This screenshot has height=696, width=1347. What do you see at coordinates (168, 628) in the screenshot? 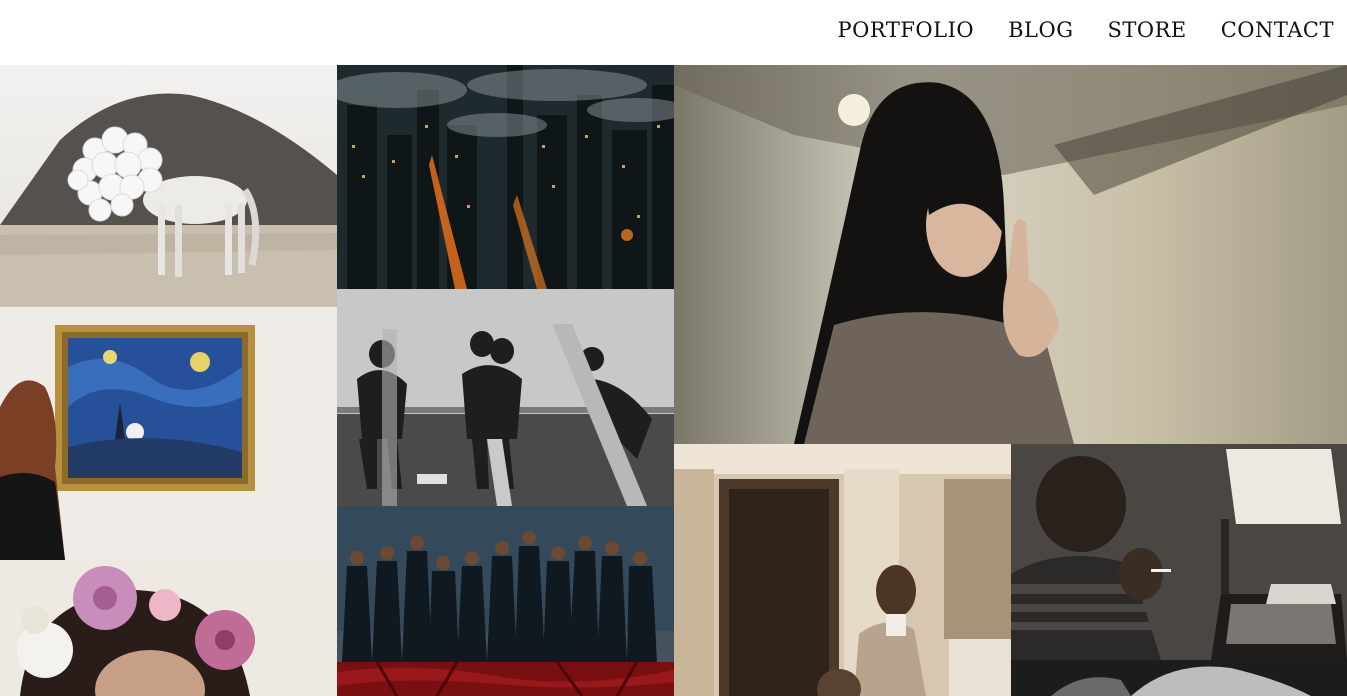
I see `gallery-image-flower-crown` at bounding box center [168, 628].